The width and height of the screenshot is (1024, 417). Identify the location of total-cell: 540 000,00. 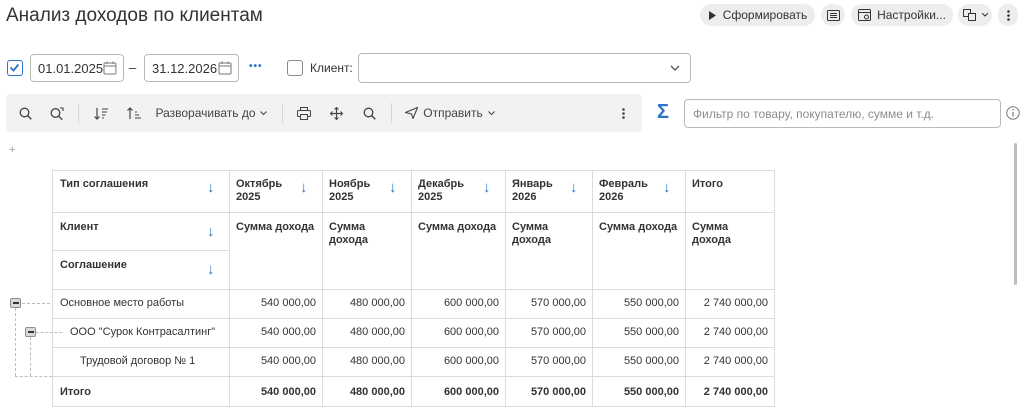
(288, 392).